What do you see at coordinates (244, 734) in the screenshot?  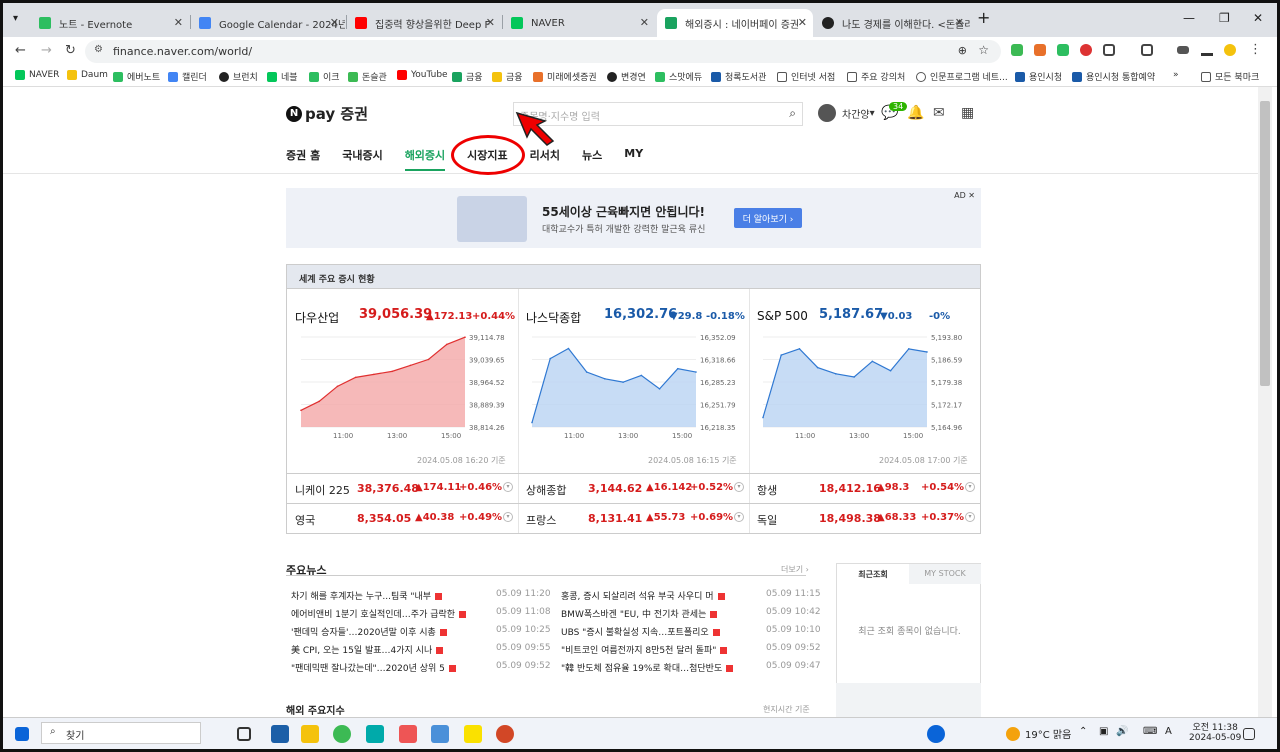 I see `task-view-icon` at bounding box center [244, 734].